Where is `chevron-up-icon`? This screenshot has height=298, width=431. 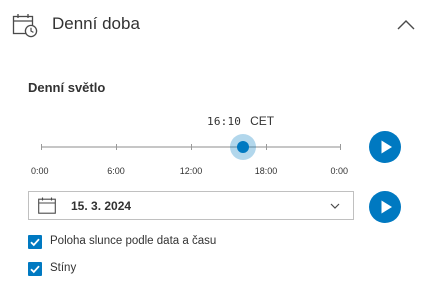
chevron-up-icon is located at coordinates (406, 25).